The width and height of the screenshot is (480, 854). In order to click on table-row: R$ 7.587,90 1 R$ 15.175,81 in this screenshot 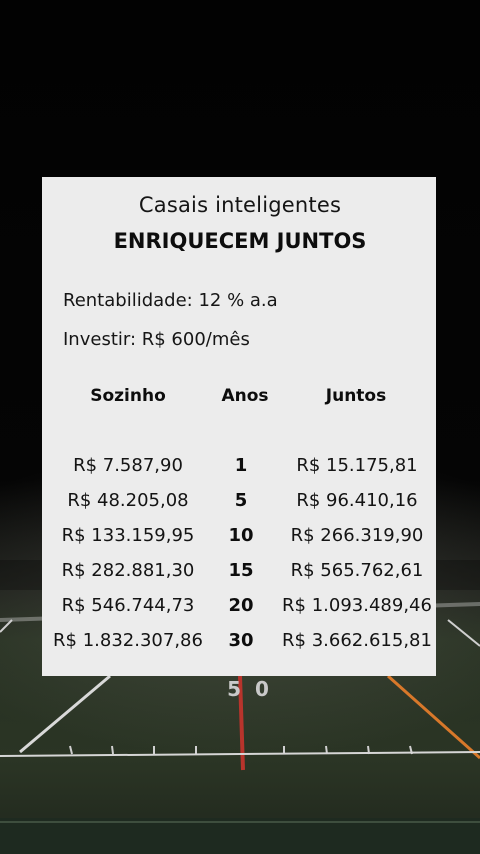, I will do `click(240, 470)`.